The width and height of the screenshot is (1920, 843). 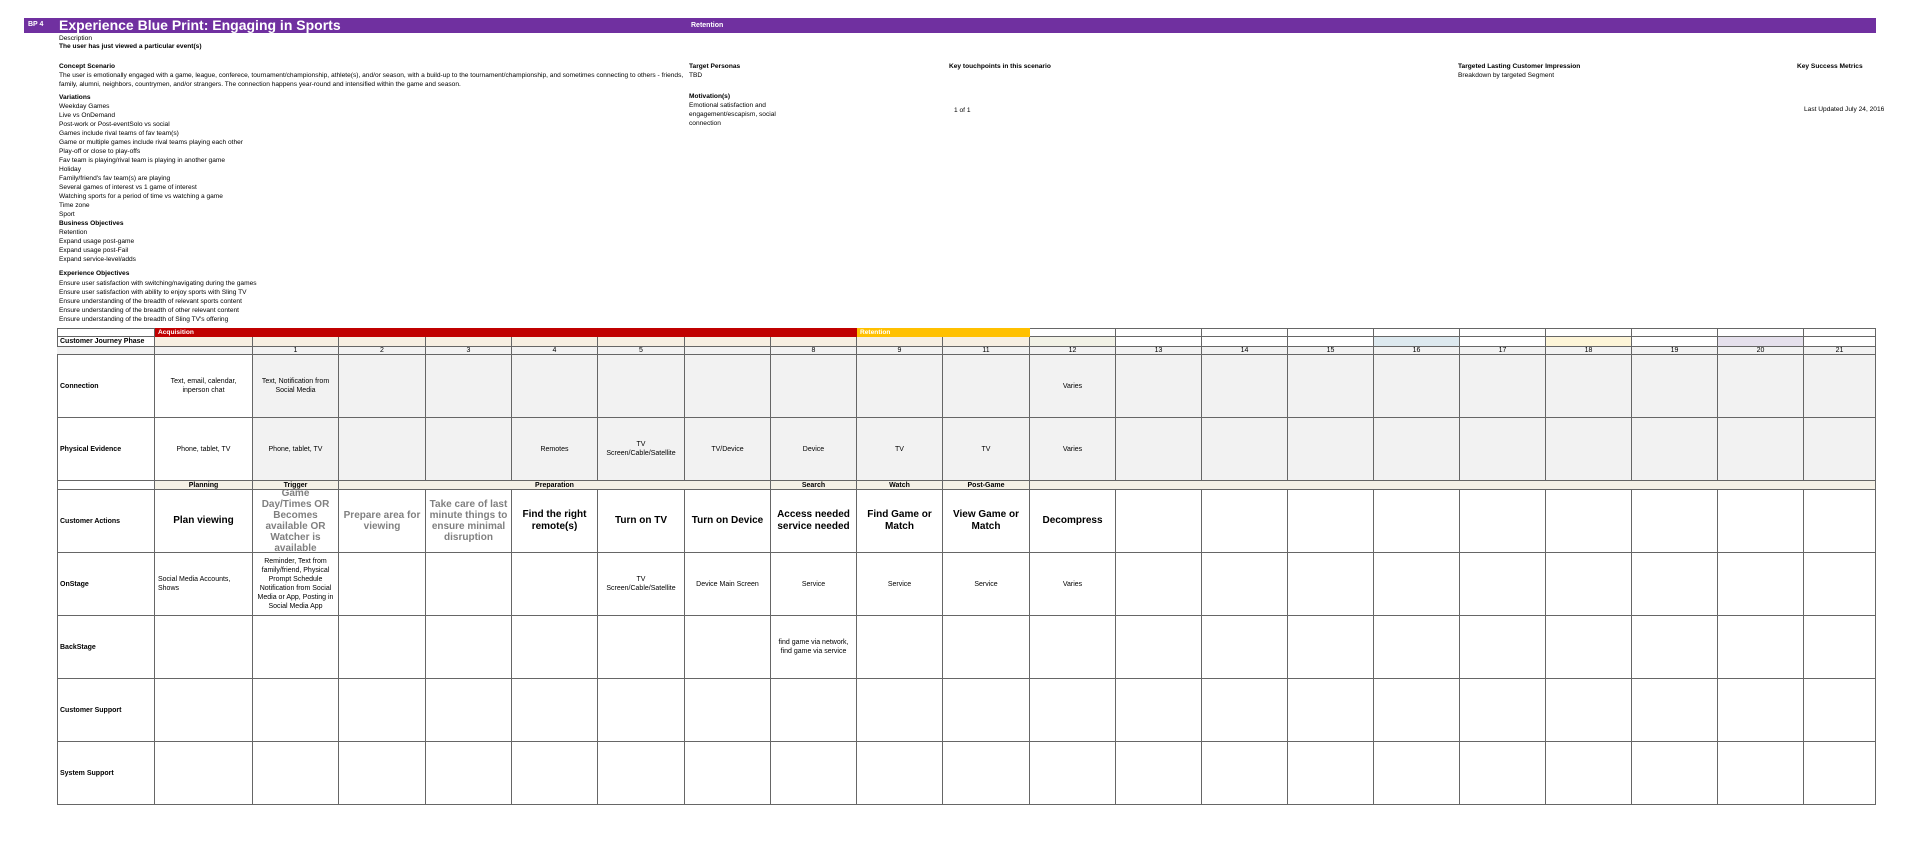 I want to click on key-touchpoints-label: Key touchpoints in this scenario, so click(x=1000, y=66).